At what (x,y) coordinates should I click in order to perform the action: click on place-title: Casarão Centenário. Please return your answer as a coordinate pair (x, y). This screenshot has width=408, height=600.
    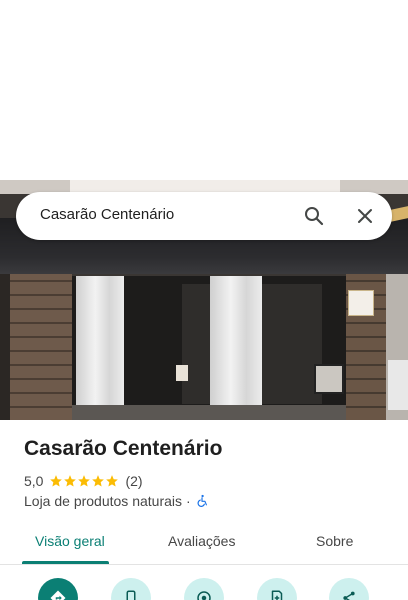
    Looking at the image, I should click on (123, 448).